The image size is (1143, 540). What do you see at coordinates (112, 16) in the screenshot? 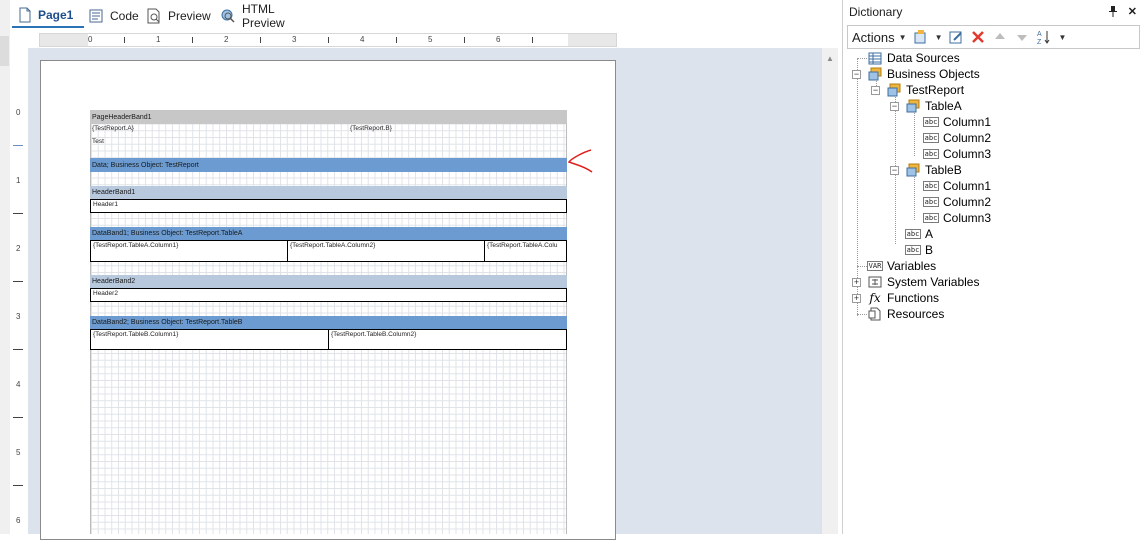
I see `tab-code: Code` at bounding box center [112, 16].